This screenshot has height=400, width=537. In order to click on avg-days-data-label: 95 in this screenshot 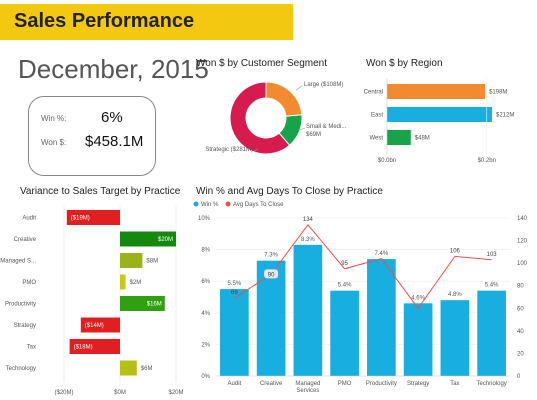, I will do `click(344, 264)`.